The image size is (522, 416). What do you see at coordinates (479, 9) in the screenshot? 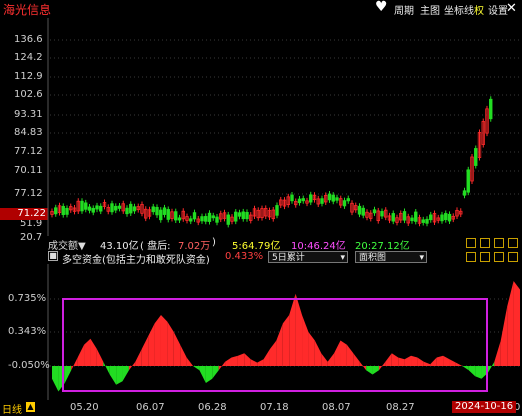
I see `rights-adjust-button: 权` at bounding box center [479, 9].